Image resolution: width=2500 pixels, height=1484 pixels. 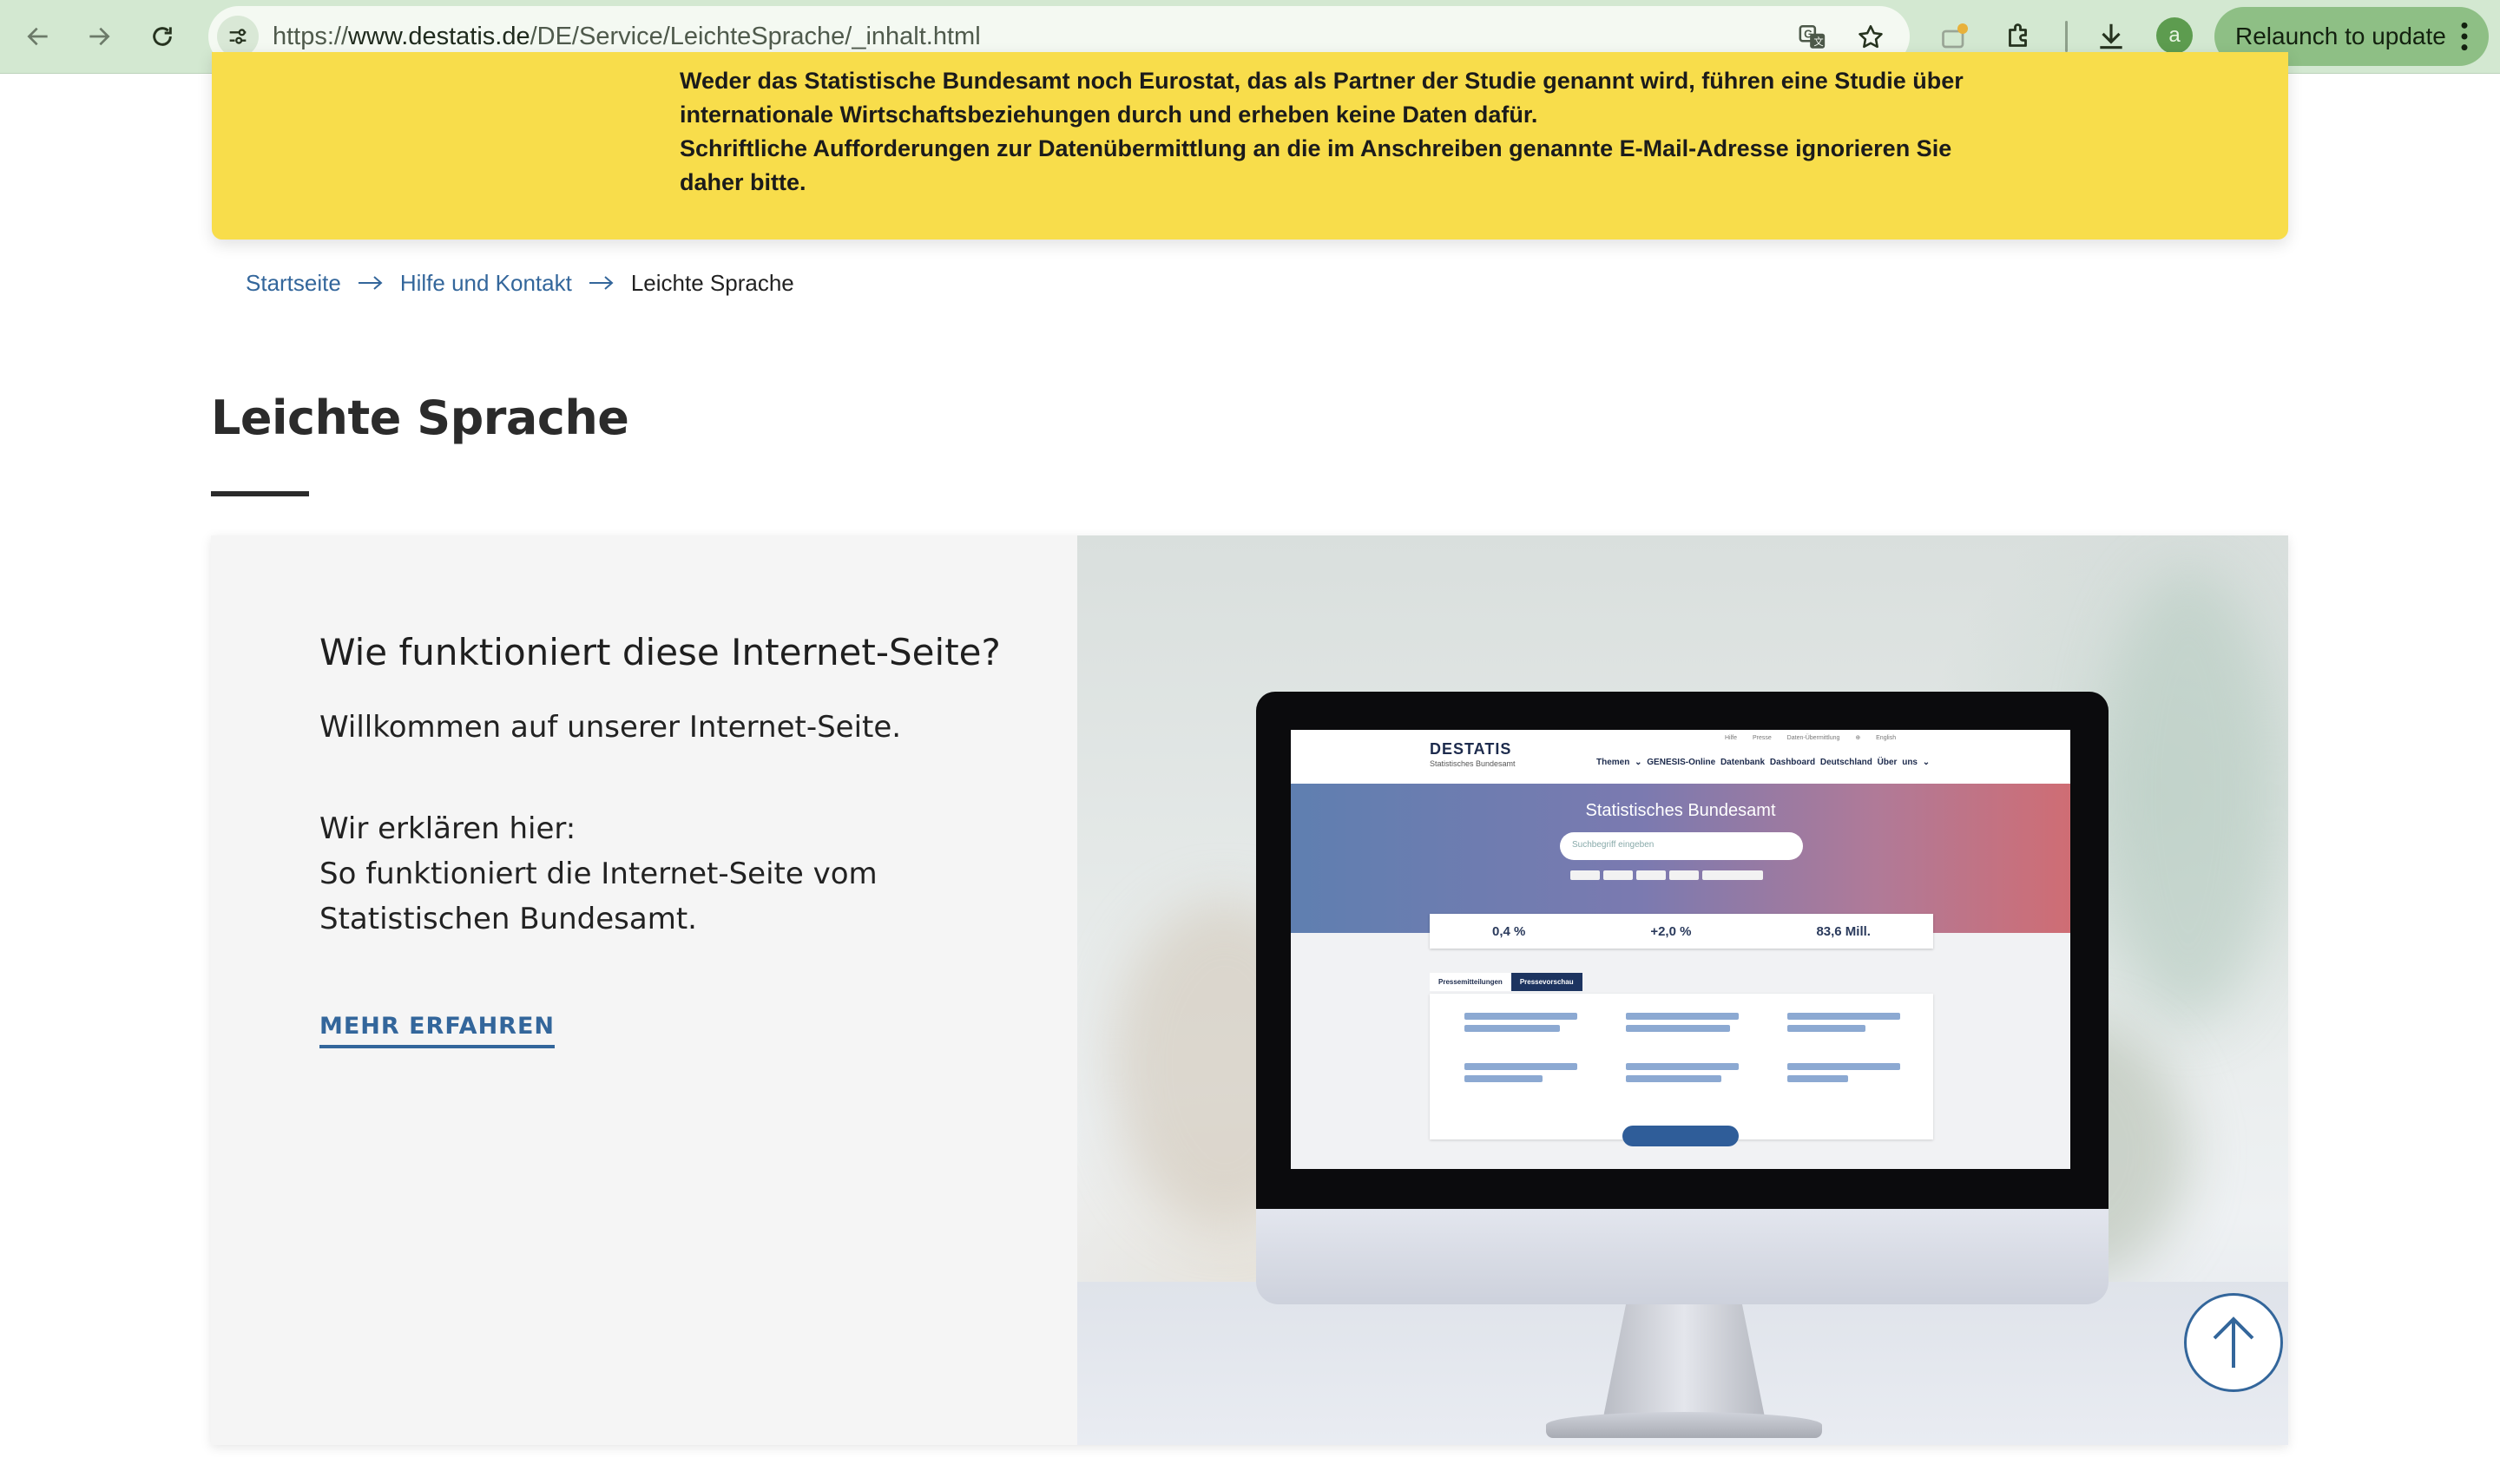 I want to click on svg-text: 文, so click(x=1818, y=42).